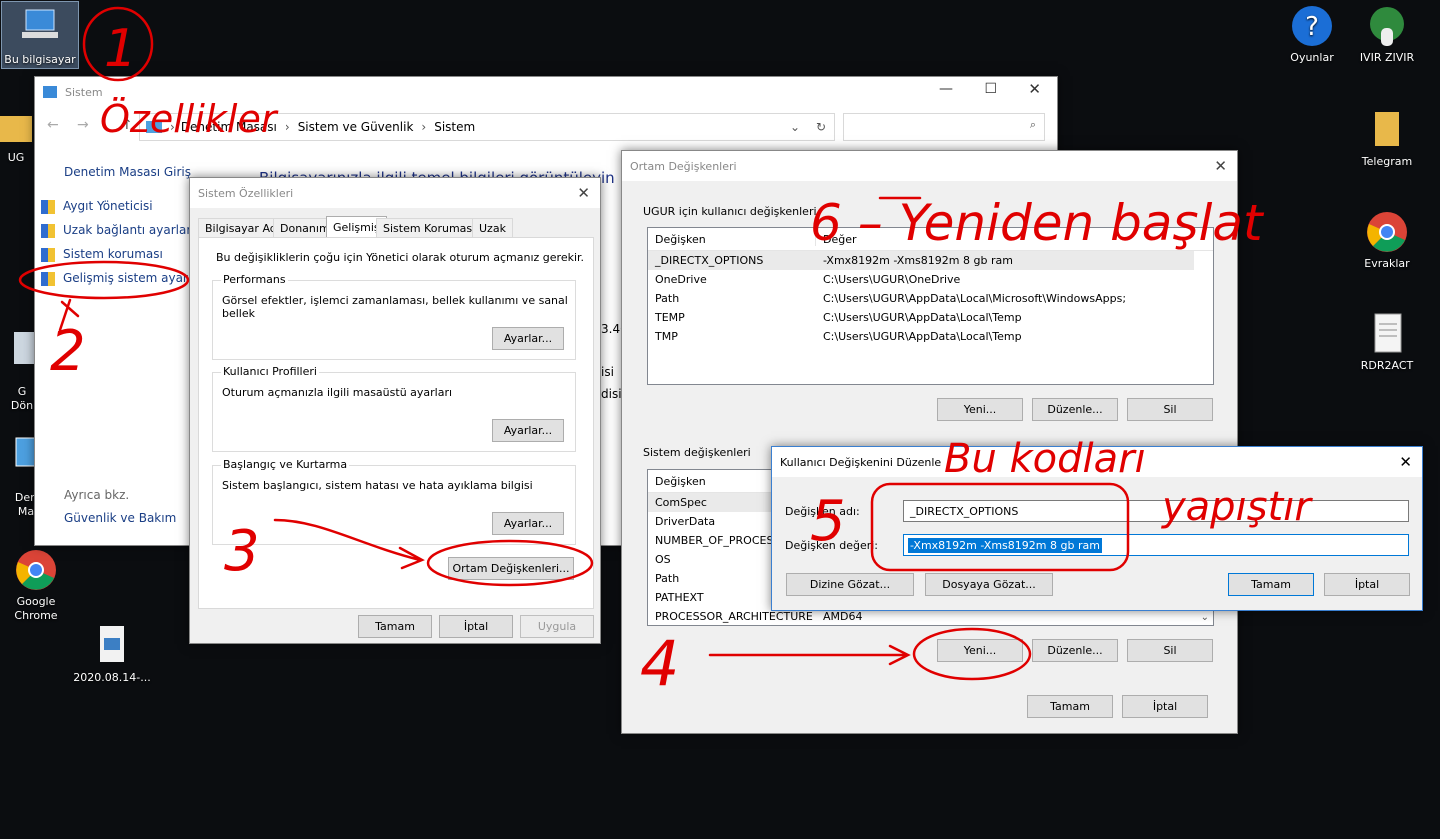 The height and width of the screenshot is (839, 1440). Describe the element at coordinates (557, 626) in the screenshot. I see `apply-button: Uygula` at that location.